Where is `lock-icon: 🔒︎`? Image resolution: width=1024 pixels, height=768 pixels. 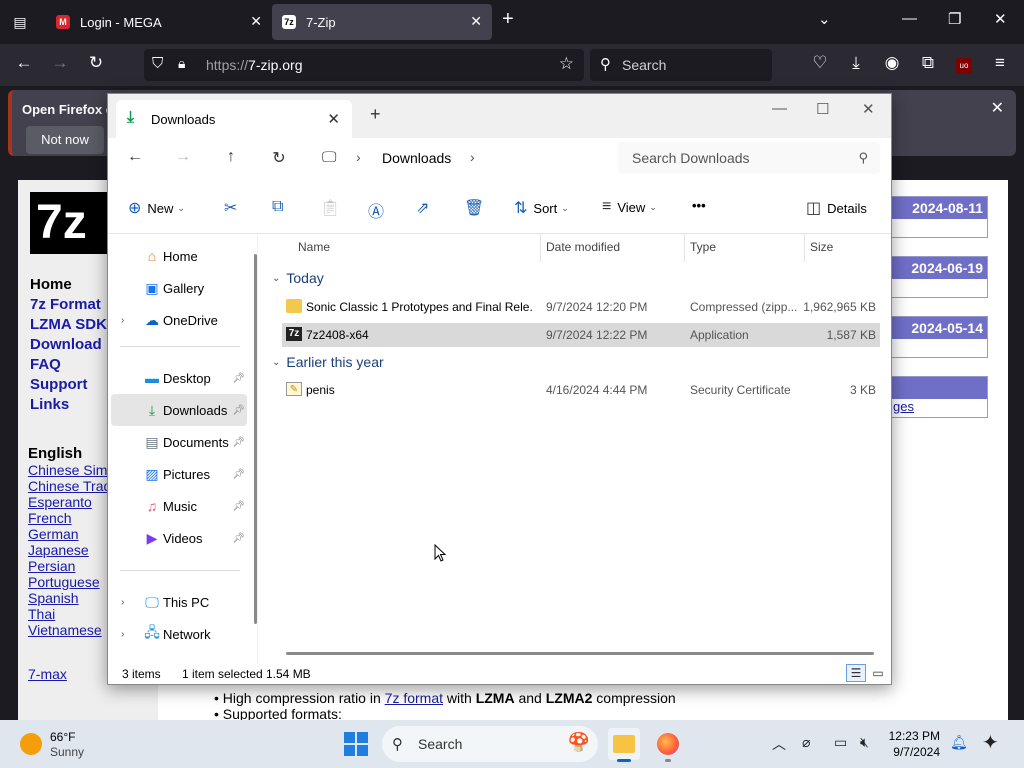 lock-icon: 🔒︎ is located at coordinates (181, 63).